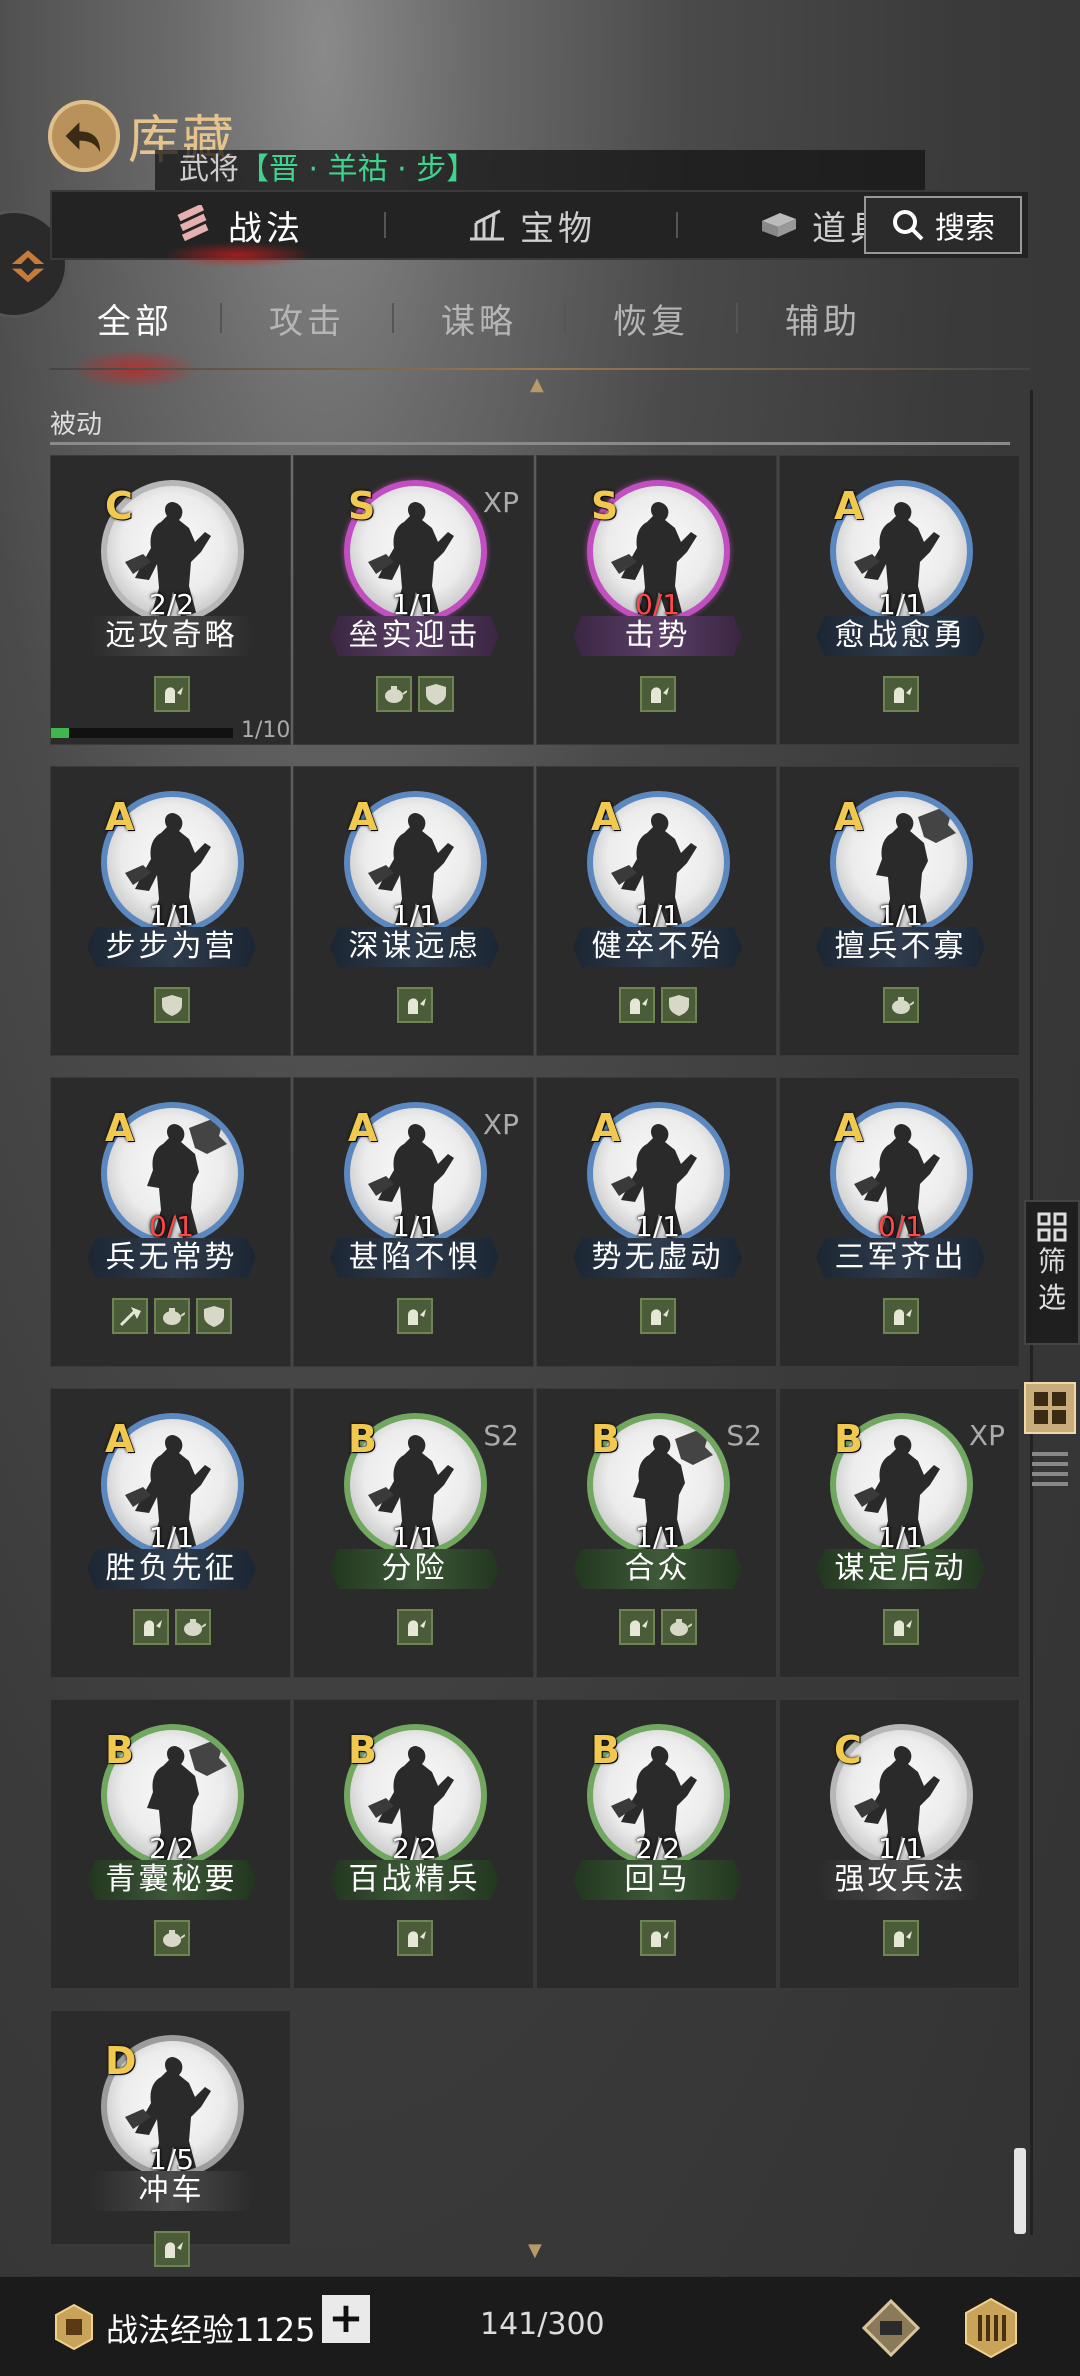 This screenshot has width=1080, height=2376. I want to click on tactic-card: A 0/1 三军齐出, so click(899, 1222).